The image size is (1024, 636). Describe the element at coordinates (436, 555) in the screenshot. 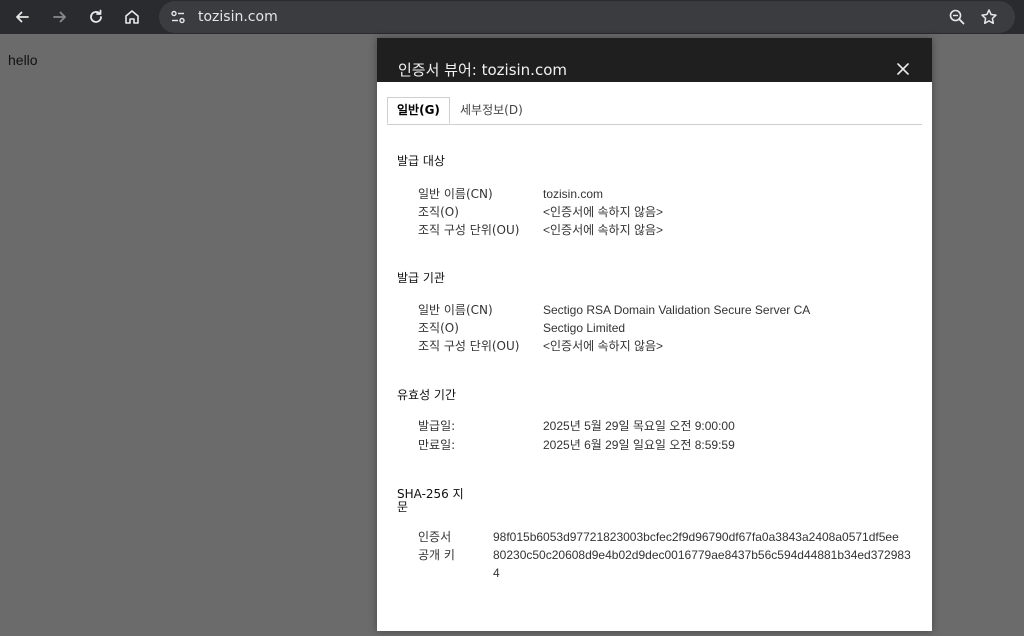

I see `fingerprint-label: 공개 키` at that location.